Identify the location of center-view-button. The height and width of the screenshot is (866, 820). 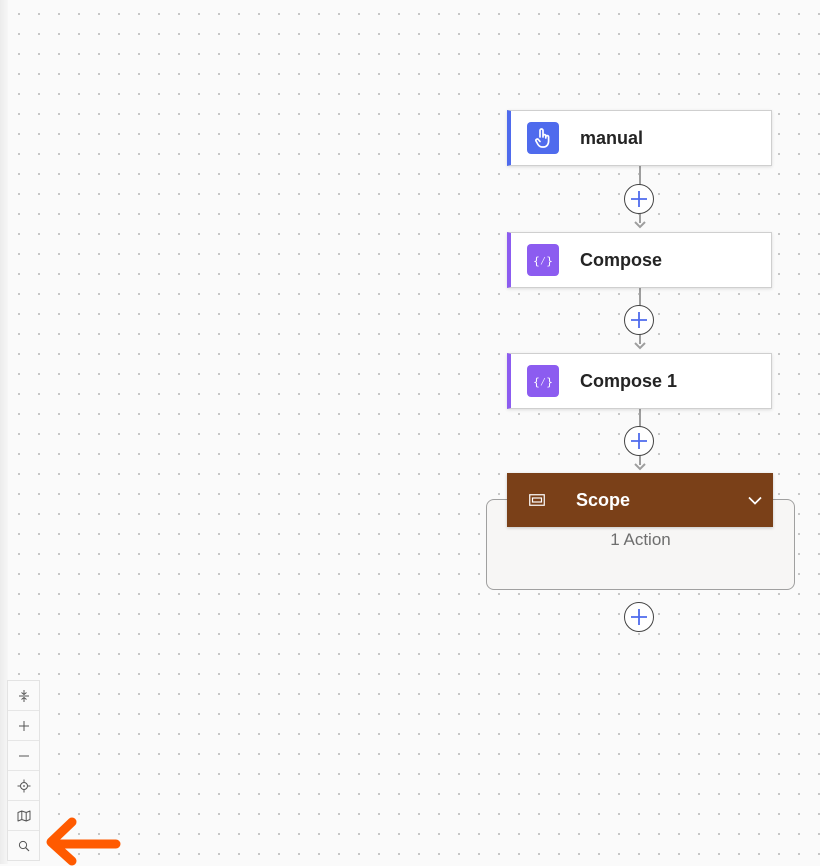
(23, 785).